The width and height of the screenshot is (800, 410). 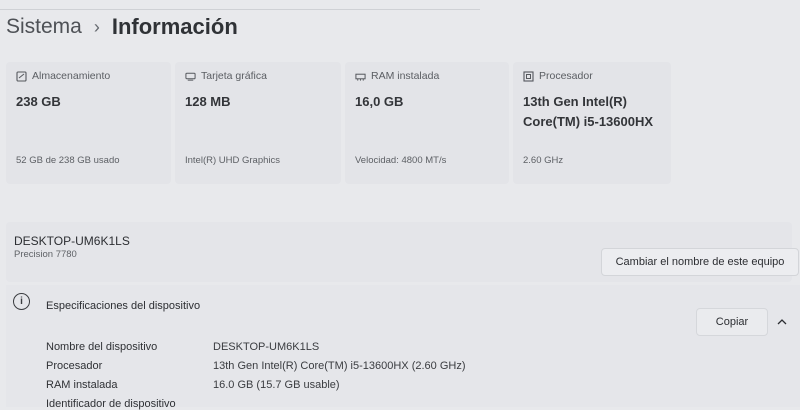 I want to click on spec-value: DESKTOP-UM6K1LS, so click(x=266, y=347).